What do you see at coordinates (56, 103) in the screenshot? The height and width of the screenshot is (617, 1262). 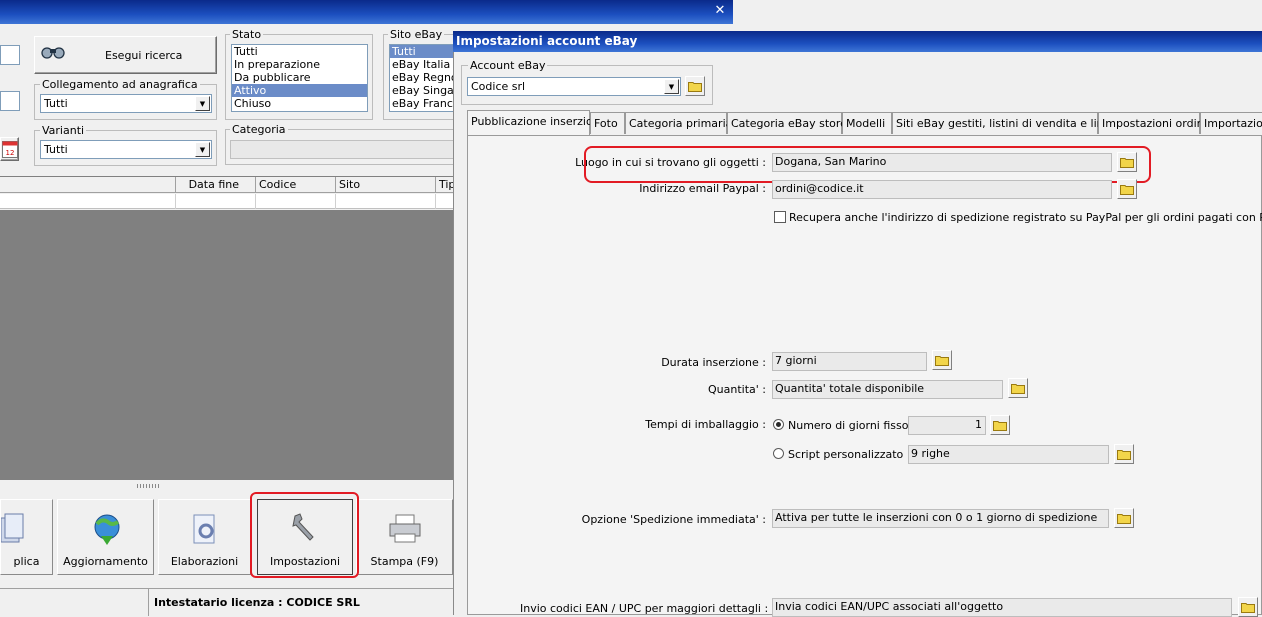 I see `collegamento-value: Tutti` at bounding box center [56, 103].